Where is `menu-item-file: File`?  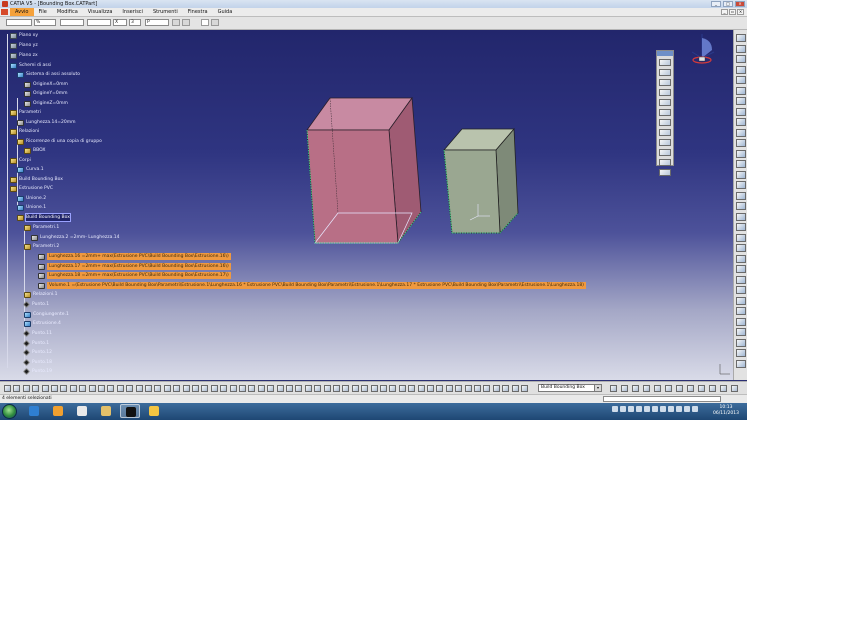
menu-item-file: File is located at coordinates (43, 12).